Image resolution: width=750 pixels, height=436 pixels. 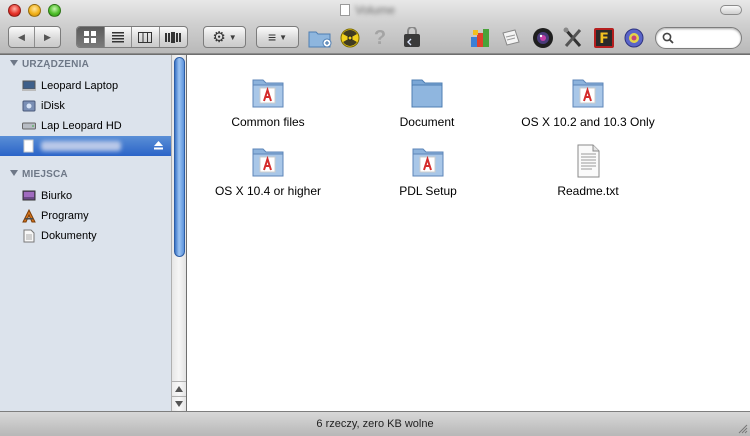 I want to click on question-mark-icon: ?, so click(x=380, y=37).